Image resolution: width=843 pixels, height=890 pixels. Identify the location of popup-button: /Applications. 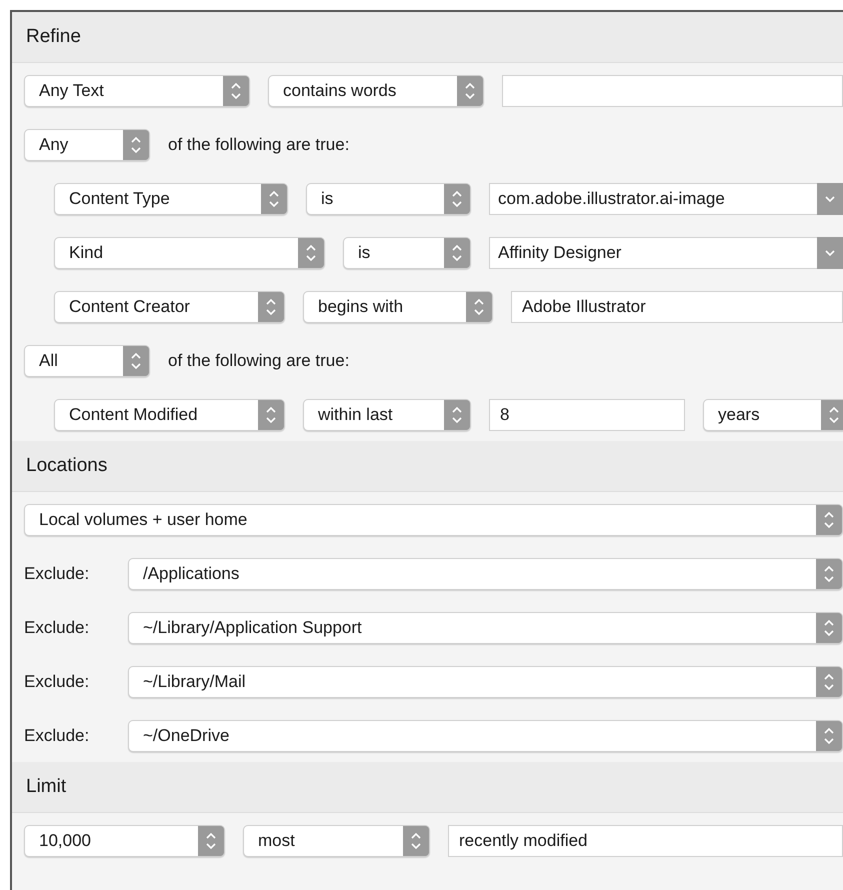
(485, 574).